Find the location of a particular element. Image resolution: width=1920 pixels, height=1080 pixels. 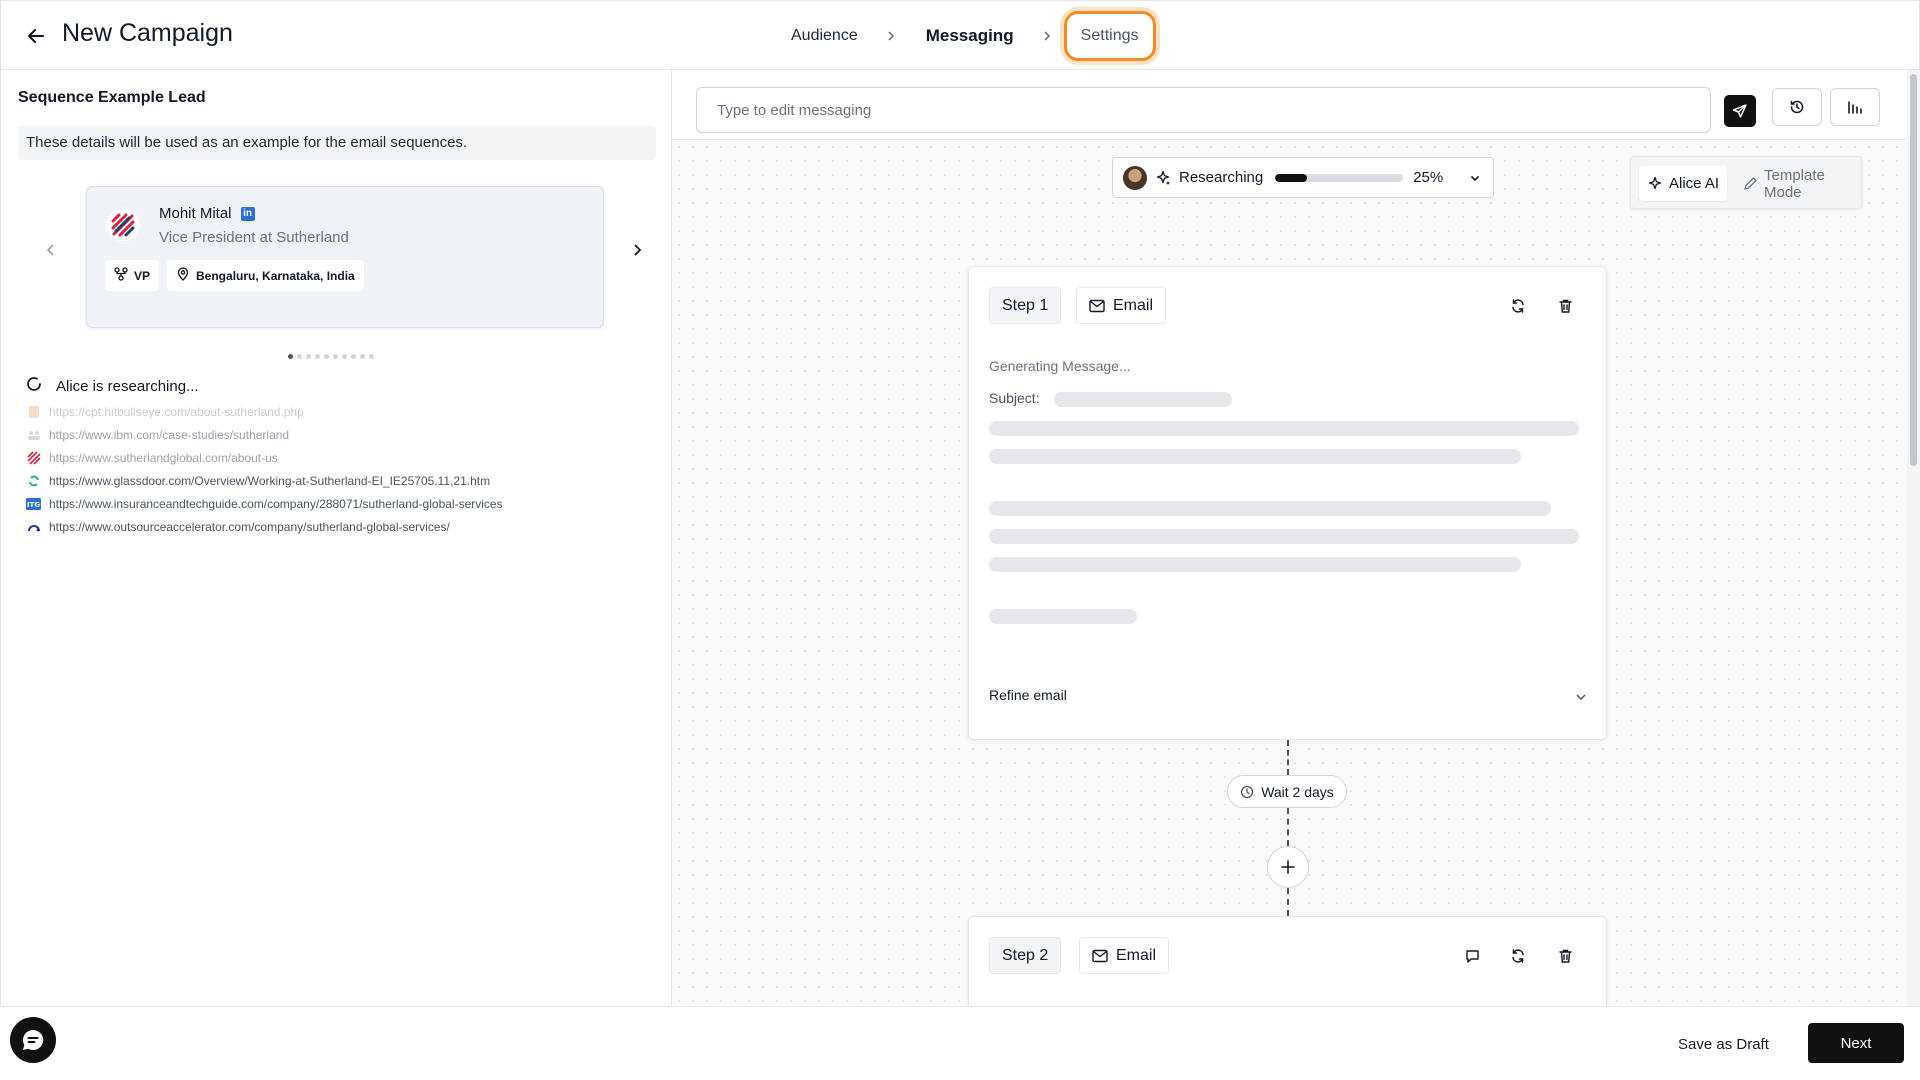

alice-ai-mode-button: Alice AI is located at coordinates (1683, 183).